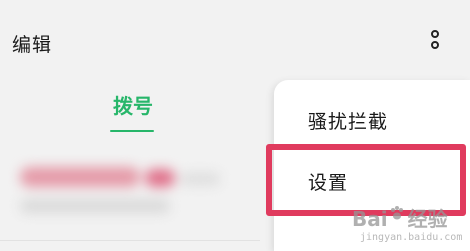  Describe the element at coordinates (435, 41) in the screenshot. I see `more-vertical-icon` at that location.